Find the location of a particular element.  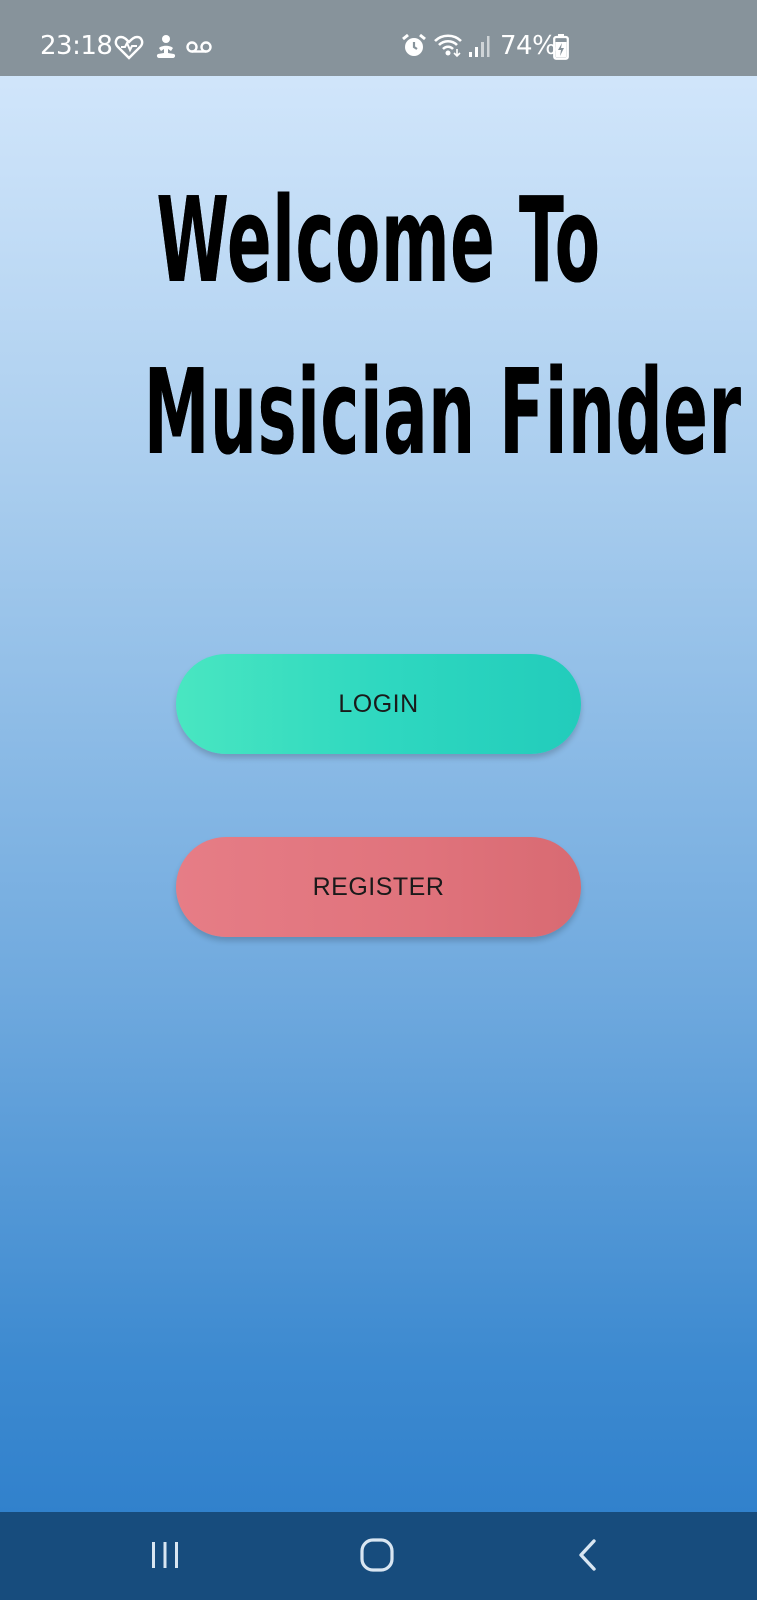

battery-percentage: 74% is located at coordinates (528, 46).